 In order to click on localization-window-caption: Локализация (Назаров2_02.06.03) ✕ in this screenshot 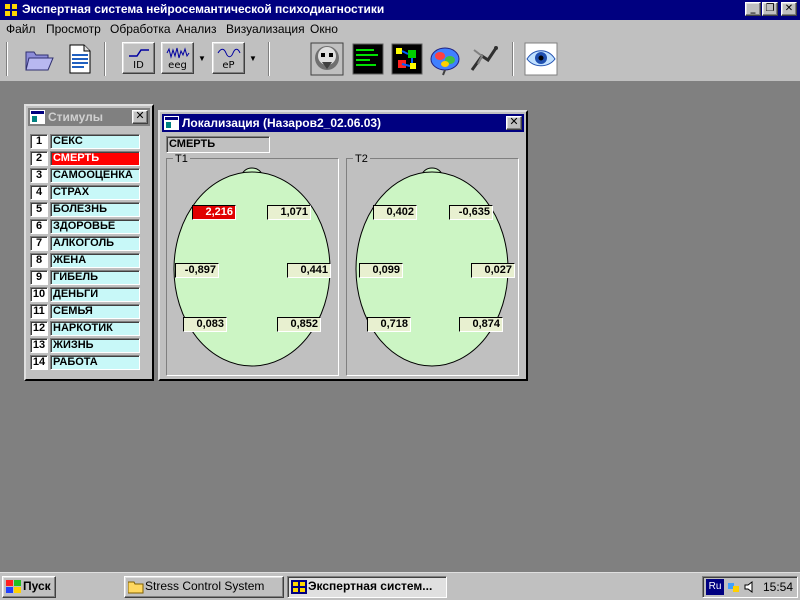, I will do `click(343, 123)`.